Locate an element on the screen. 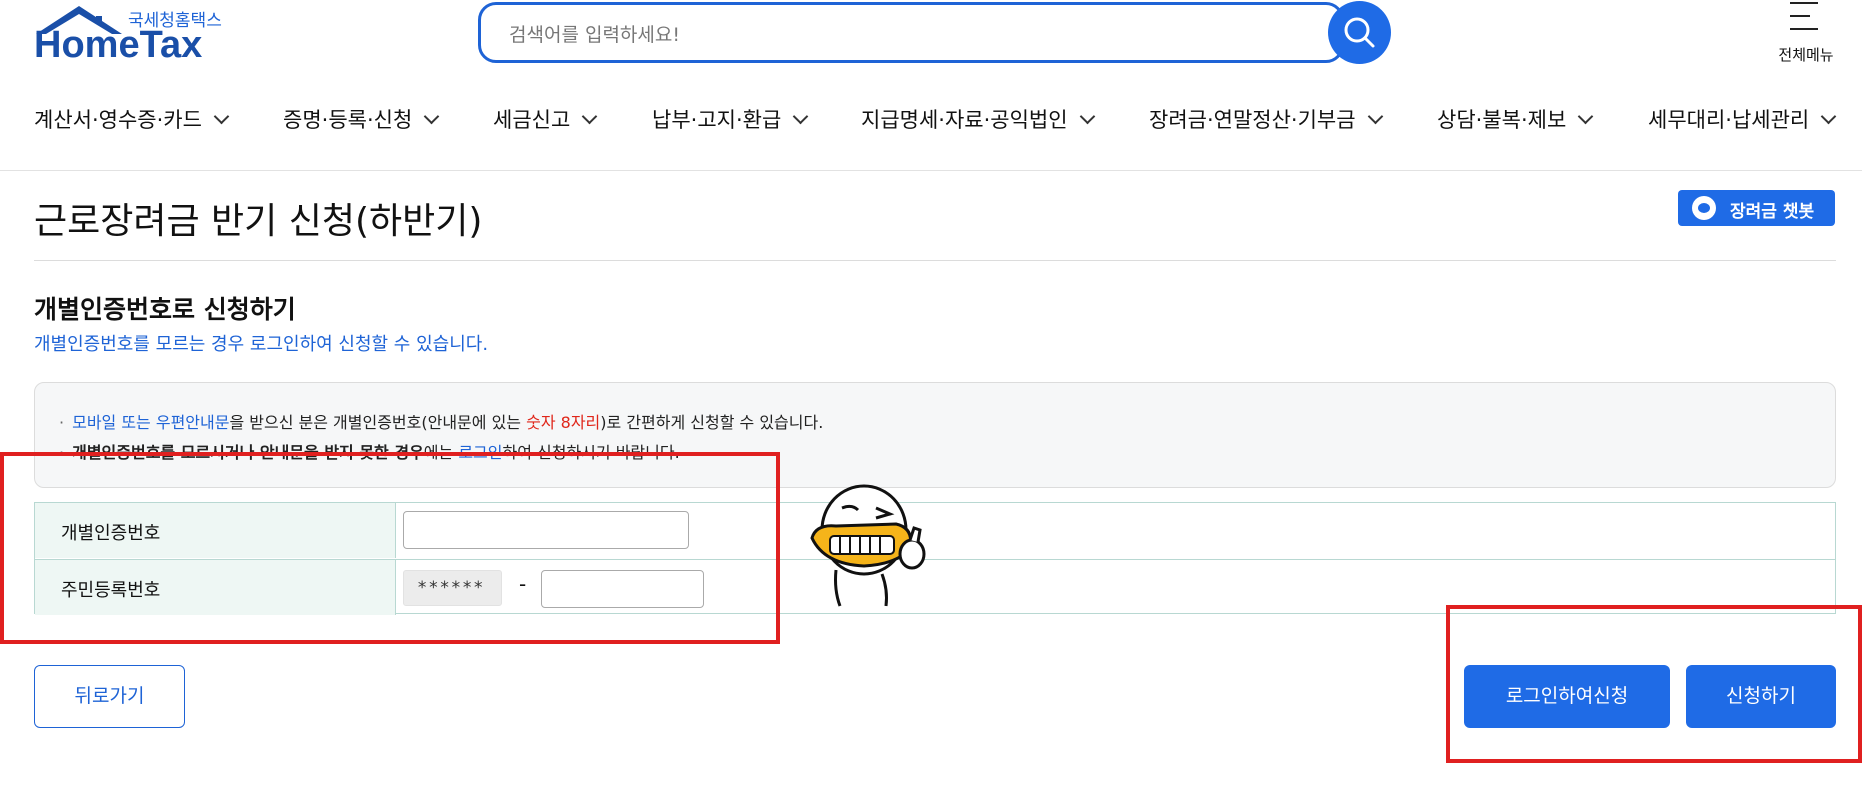 This screenshot has width=1862, height=785. nav-item-label: 세무대리·납세관리 is located at coordinates (1729, 120).